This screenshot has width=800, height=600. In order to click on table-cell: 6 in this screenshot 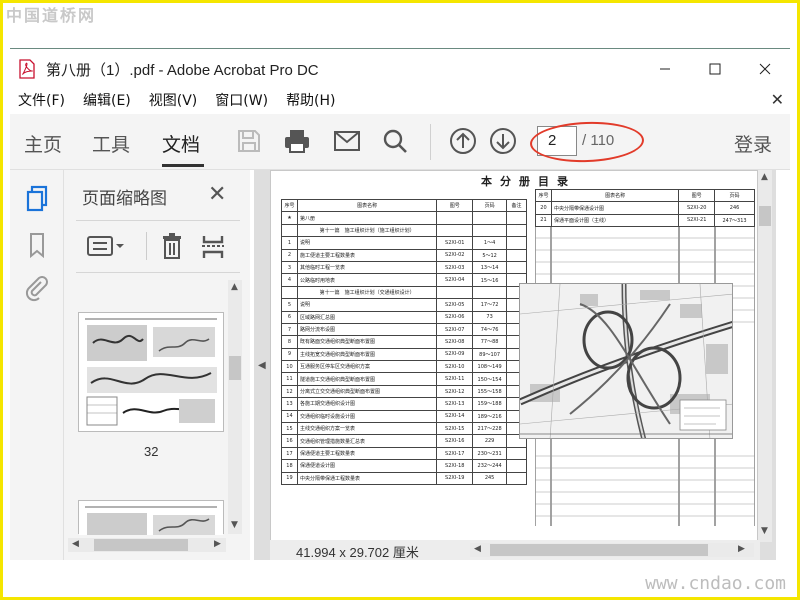, I will do `click(289, 317)`.